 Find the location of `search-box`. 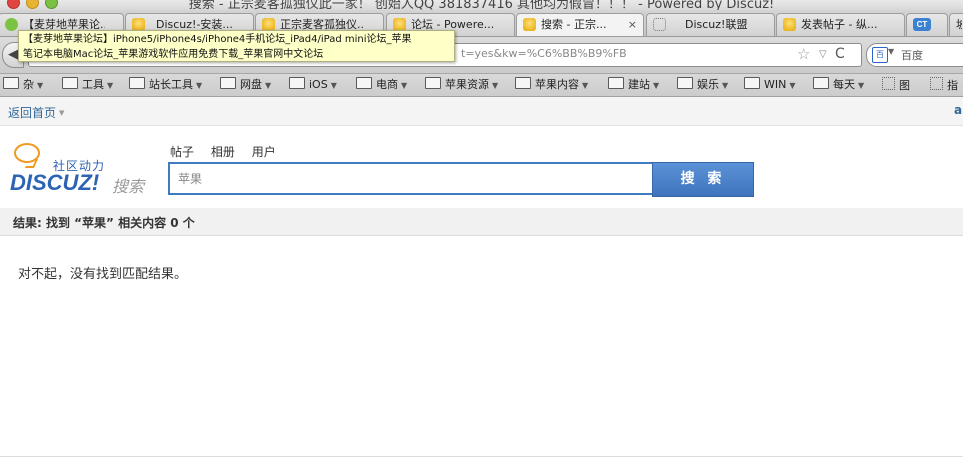

search-box is located at coordinates (416, 178).